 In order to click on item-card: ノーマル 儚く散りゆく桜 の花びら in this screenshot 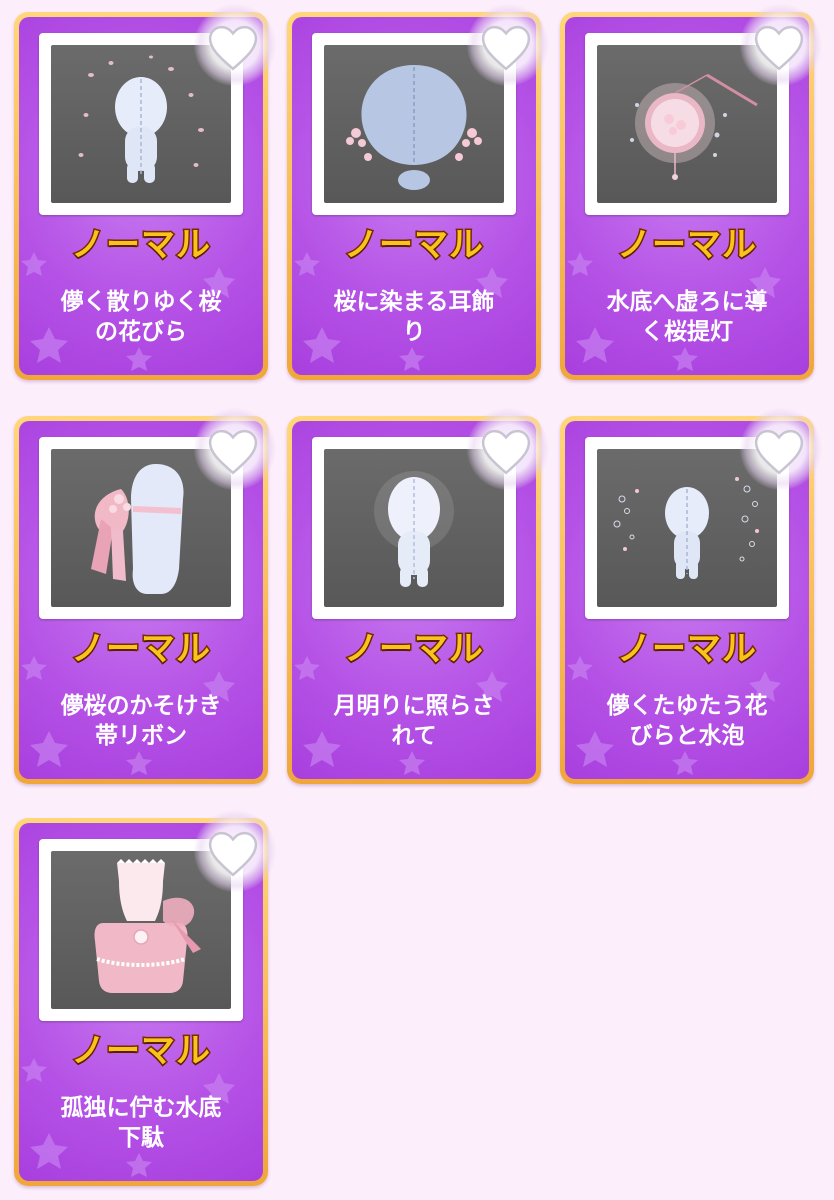, I will do `click(145, 192)`.